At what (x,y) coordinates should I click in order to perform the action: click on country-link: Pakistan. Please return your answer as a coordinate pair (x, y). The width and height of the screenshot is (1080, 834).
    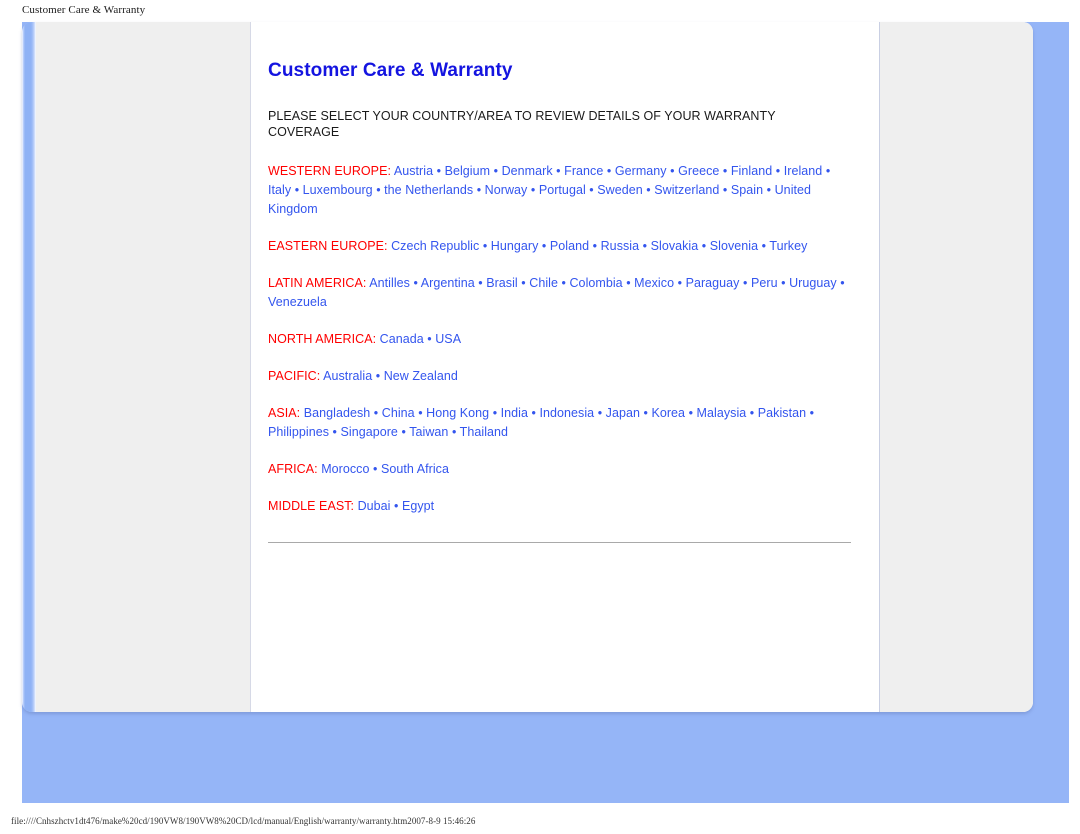
    Looking at the image, I should click on (782, 413).